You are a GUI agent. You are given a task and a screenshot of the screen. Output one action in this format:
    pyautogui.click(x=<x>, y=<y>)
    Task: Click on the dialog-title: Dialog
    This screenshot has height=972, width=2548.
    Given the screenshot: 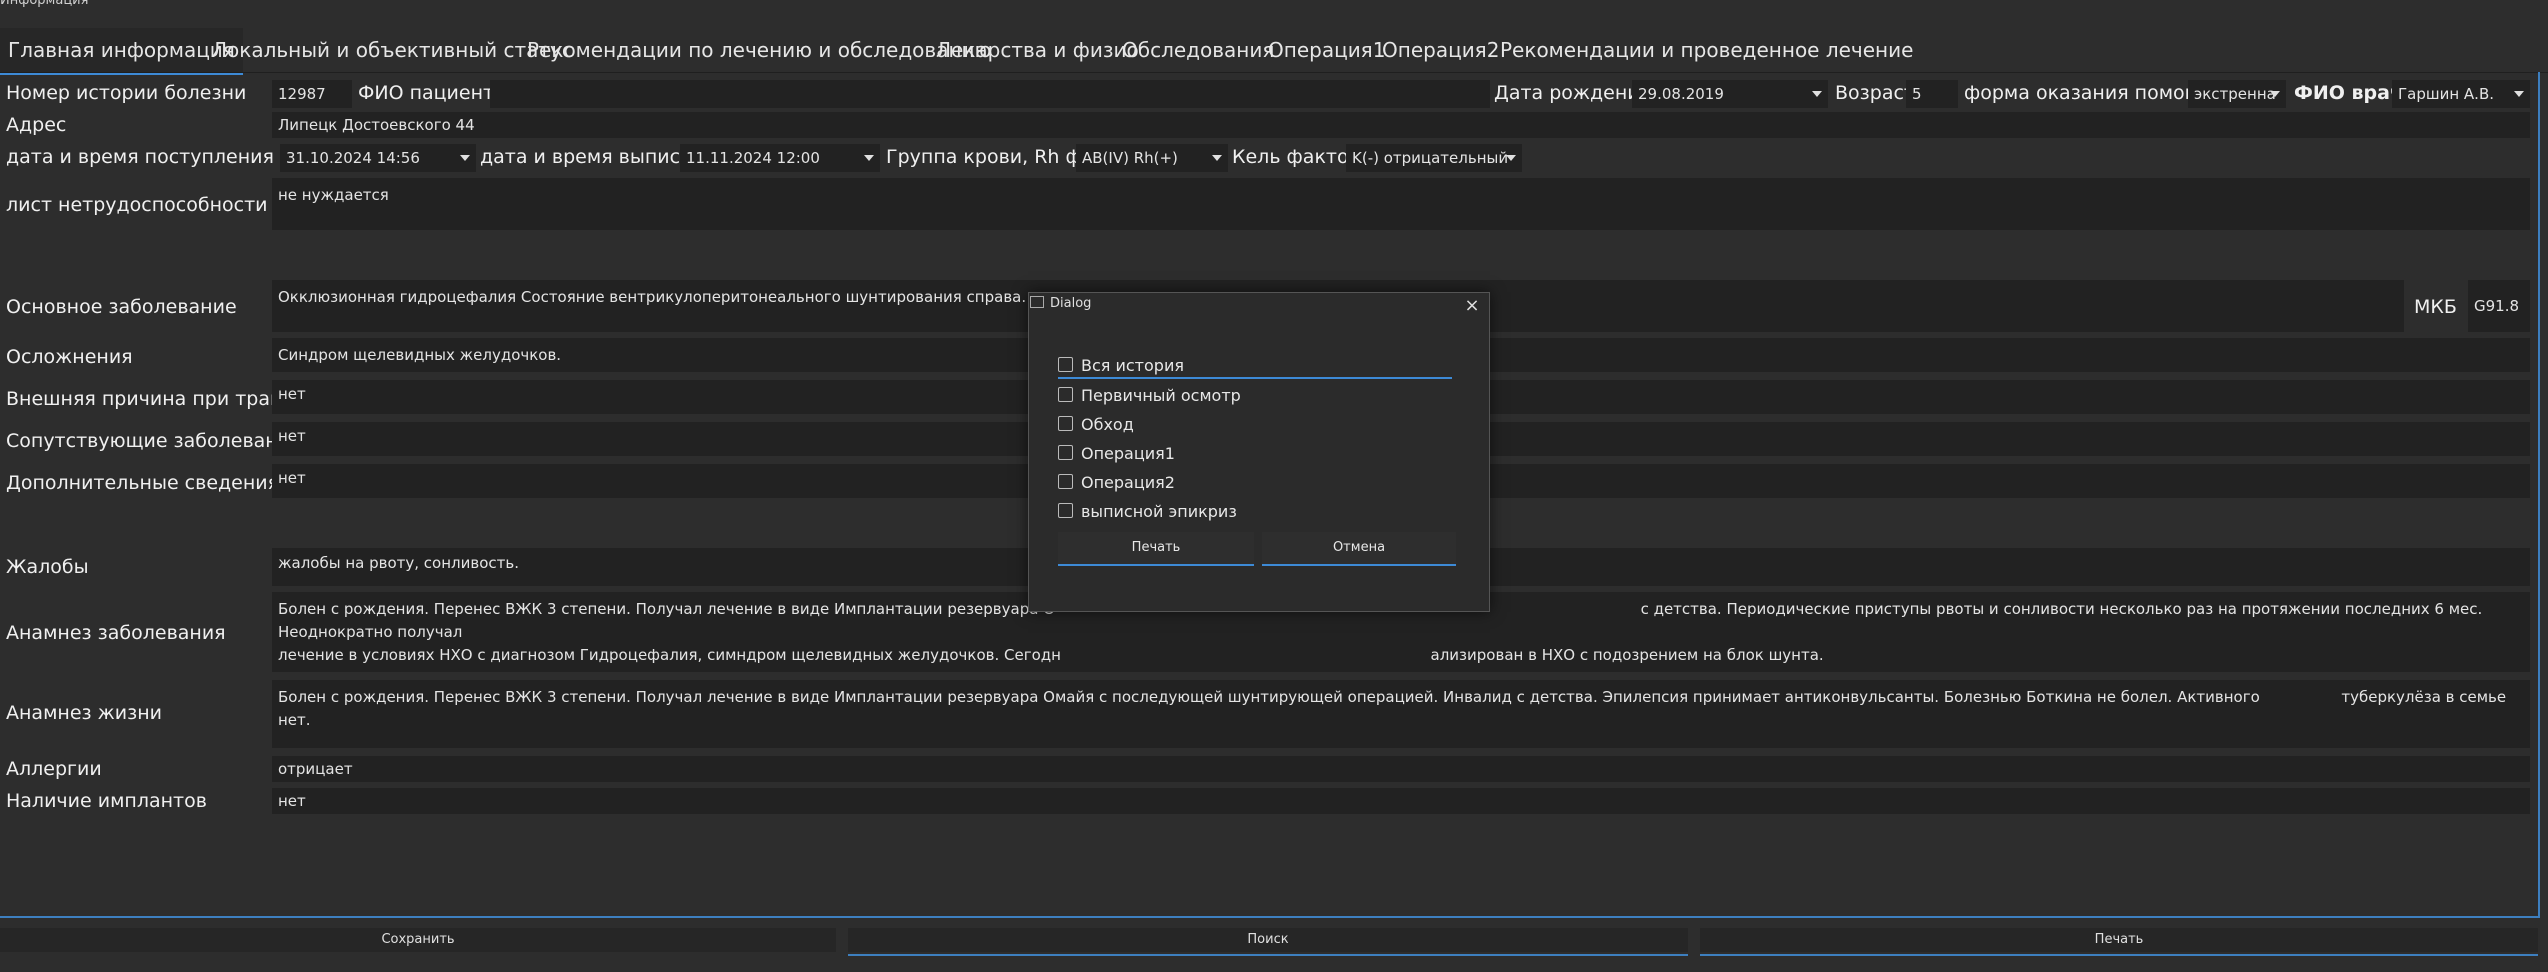 What is the action you would take?
    pyautogui.click(x=1071, y=303)
    